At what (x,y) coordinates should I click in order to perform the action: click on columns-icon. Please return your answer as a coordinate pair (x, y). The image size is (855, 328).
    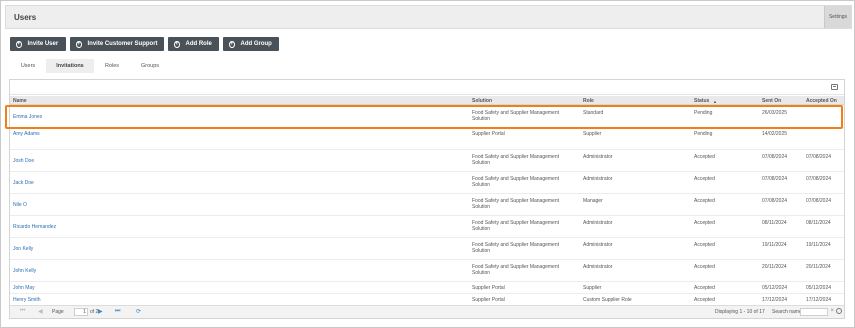
    Looking at the image, I should click on (834, 87).